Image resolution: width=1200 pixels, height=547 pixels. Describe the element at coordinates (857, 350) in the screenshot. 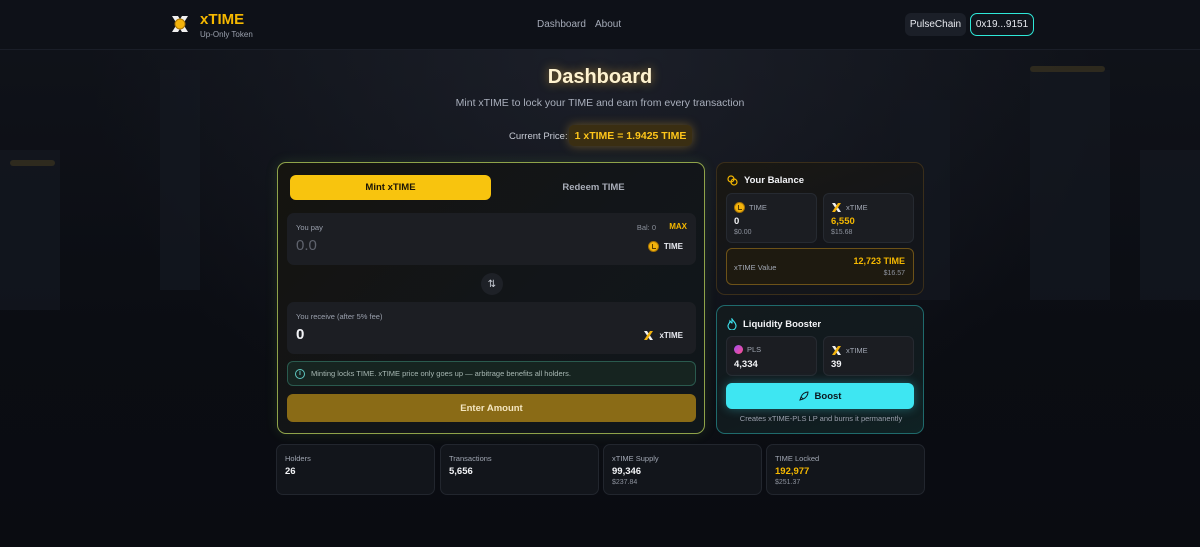

I see `booster-xtime-label: xTIME` at that location.